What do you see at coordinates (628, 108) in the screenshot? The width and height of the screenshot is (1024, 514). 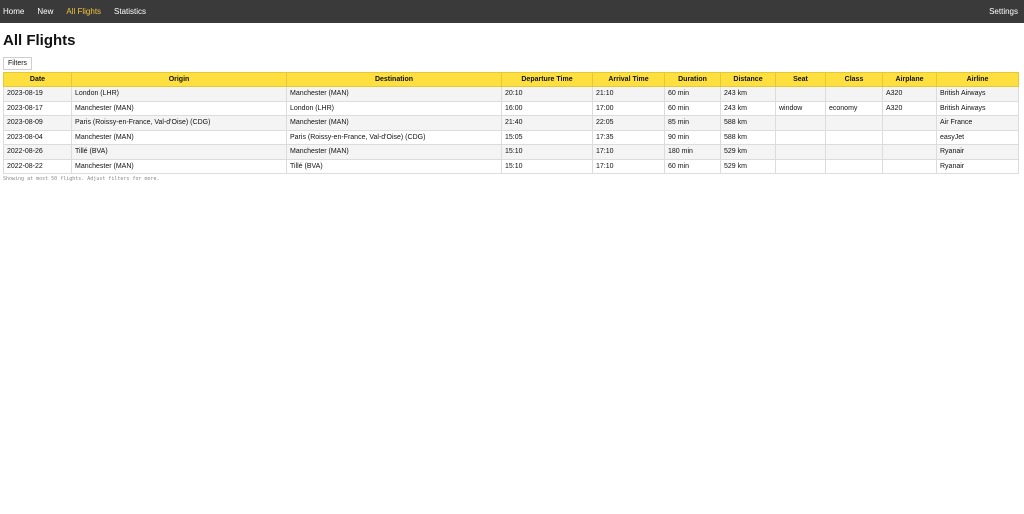 I see `cell-arrival-time: 17:00` at bounding box center [628, 108].